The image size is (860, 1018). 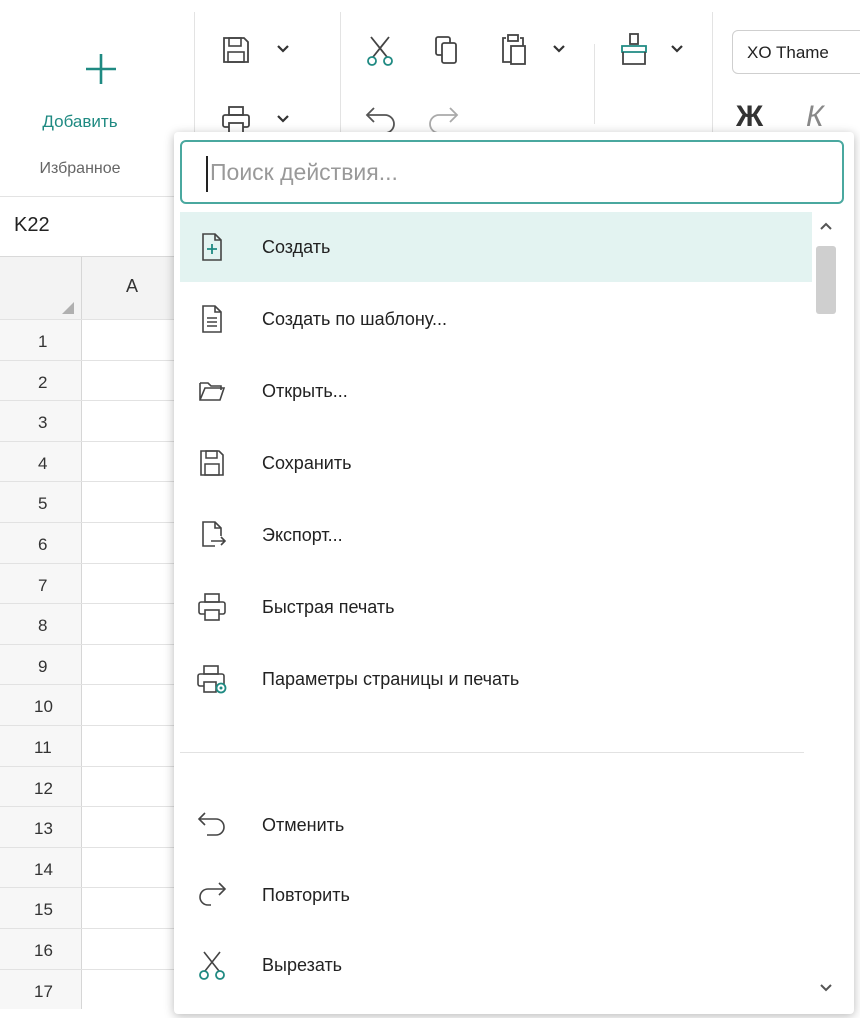 I want to click on sheet-row: 4, so click(x=91, y=461).